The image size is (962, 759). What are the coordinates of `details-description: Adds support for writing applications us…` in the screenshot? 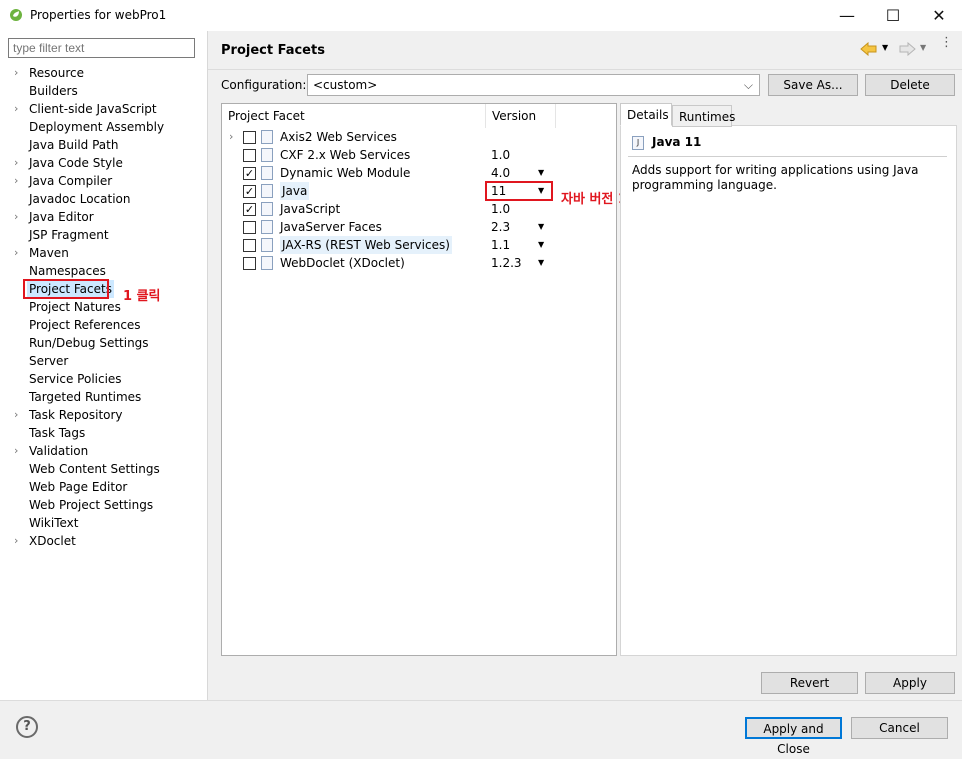 It's located at (775, 177).